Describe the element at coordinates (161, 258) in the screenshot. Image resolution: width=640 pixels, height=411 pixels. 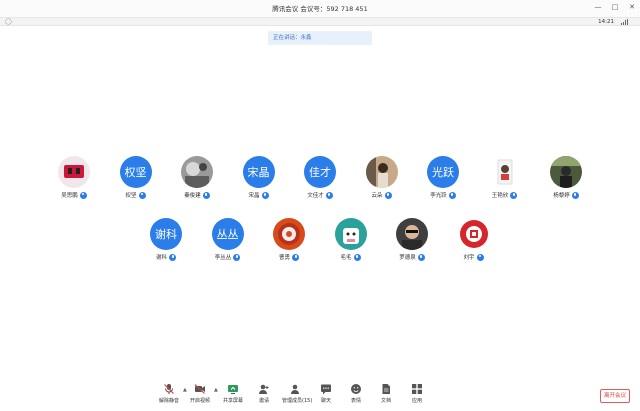
I see `participant-name: 谢科` at that location.